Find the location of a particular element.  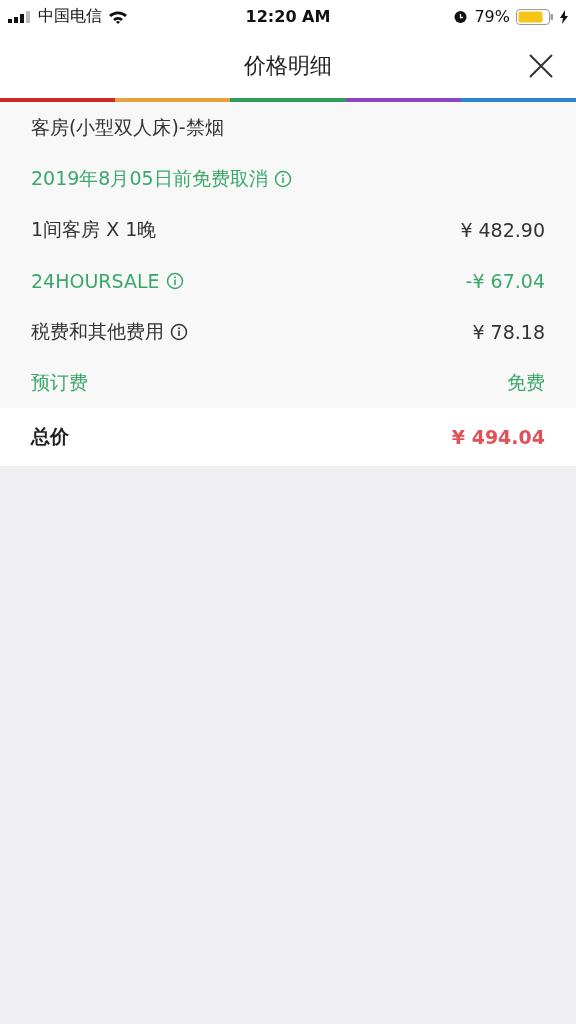

info-icon is located at coordinates (179, 331).